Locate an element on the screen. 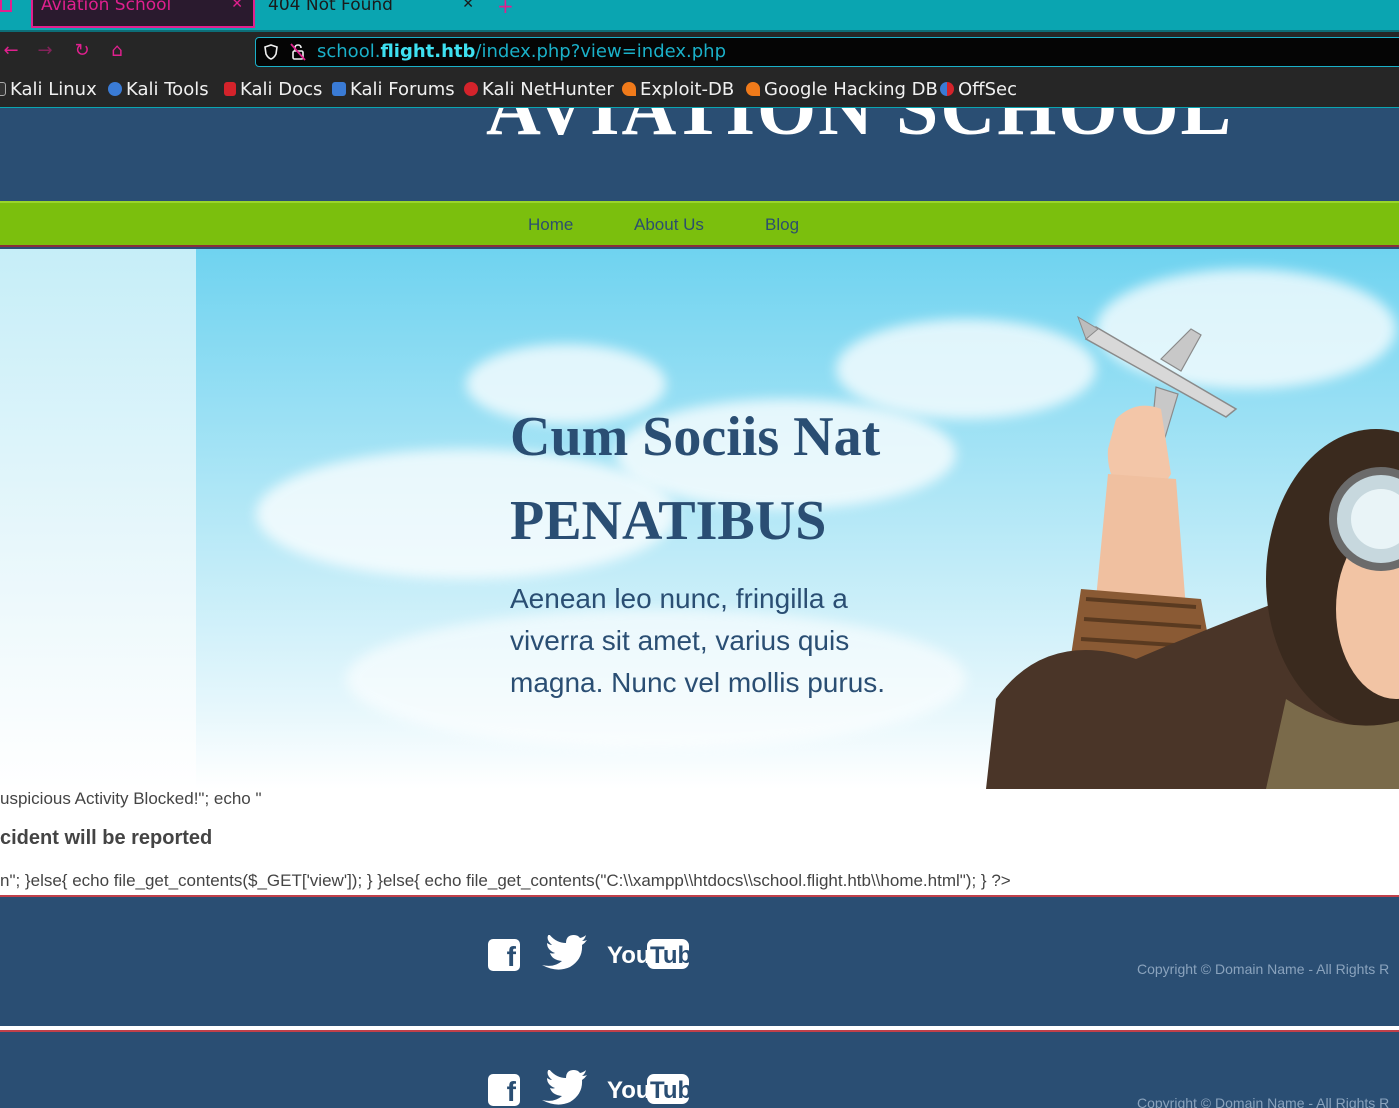 The height and width of the screenshot is (1108, 1399). bookmark-label: Kali NetHunter is located at coordinates (548, 89).